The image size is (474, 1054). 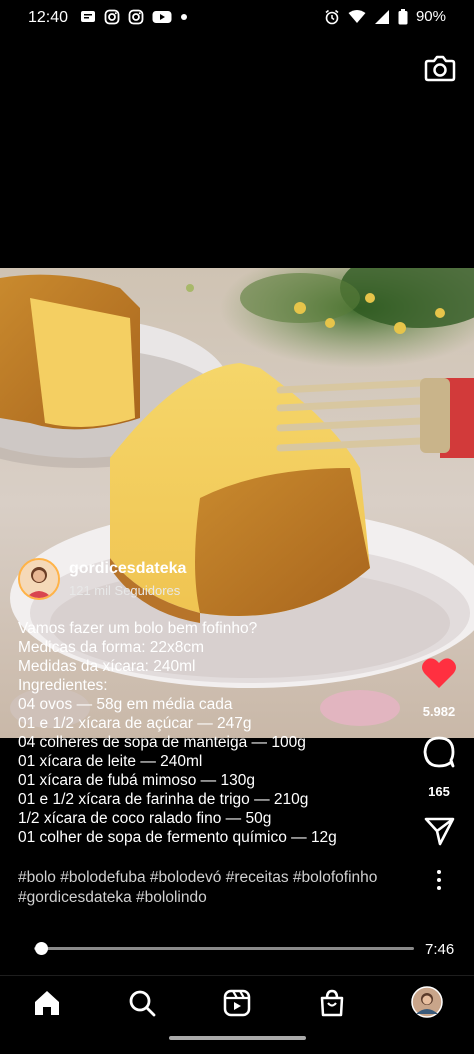 I want to click on status-time: 12:40, so click(x=48, y=17).